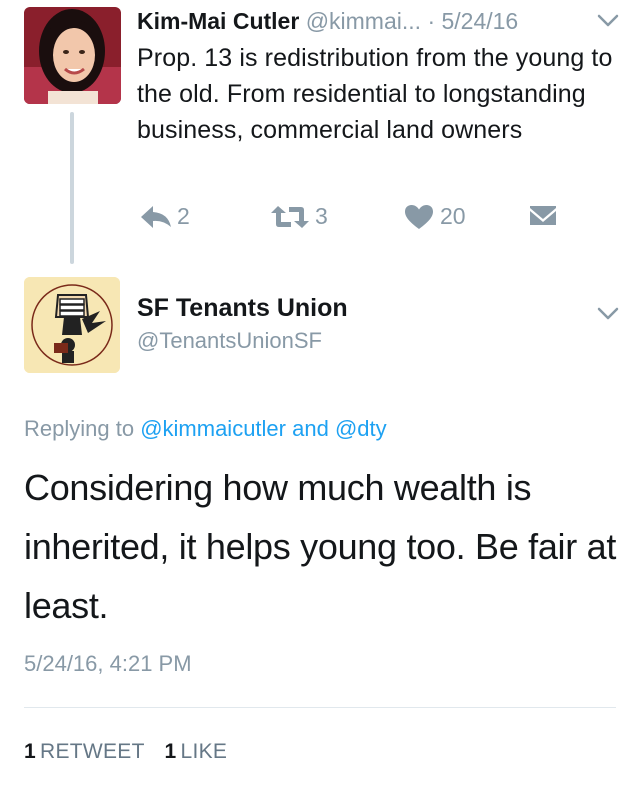 The height and width of the screenshot is (788, 640). Describe the element at coordinates (472, 21) in the screenshot. I see `parent-date: · 5/24/16` at that location.